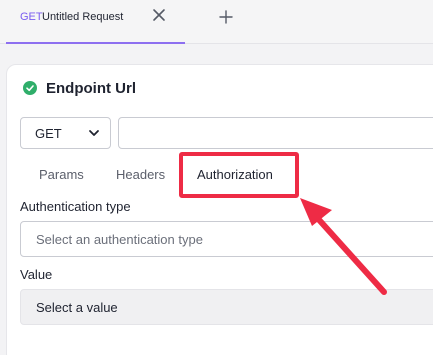  What do you see at coordinates (140, 174) in the screenshot?
I see `tab-headers: Headers` at bounding box center [140, 174].